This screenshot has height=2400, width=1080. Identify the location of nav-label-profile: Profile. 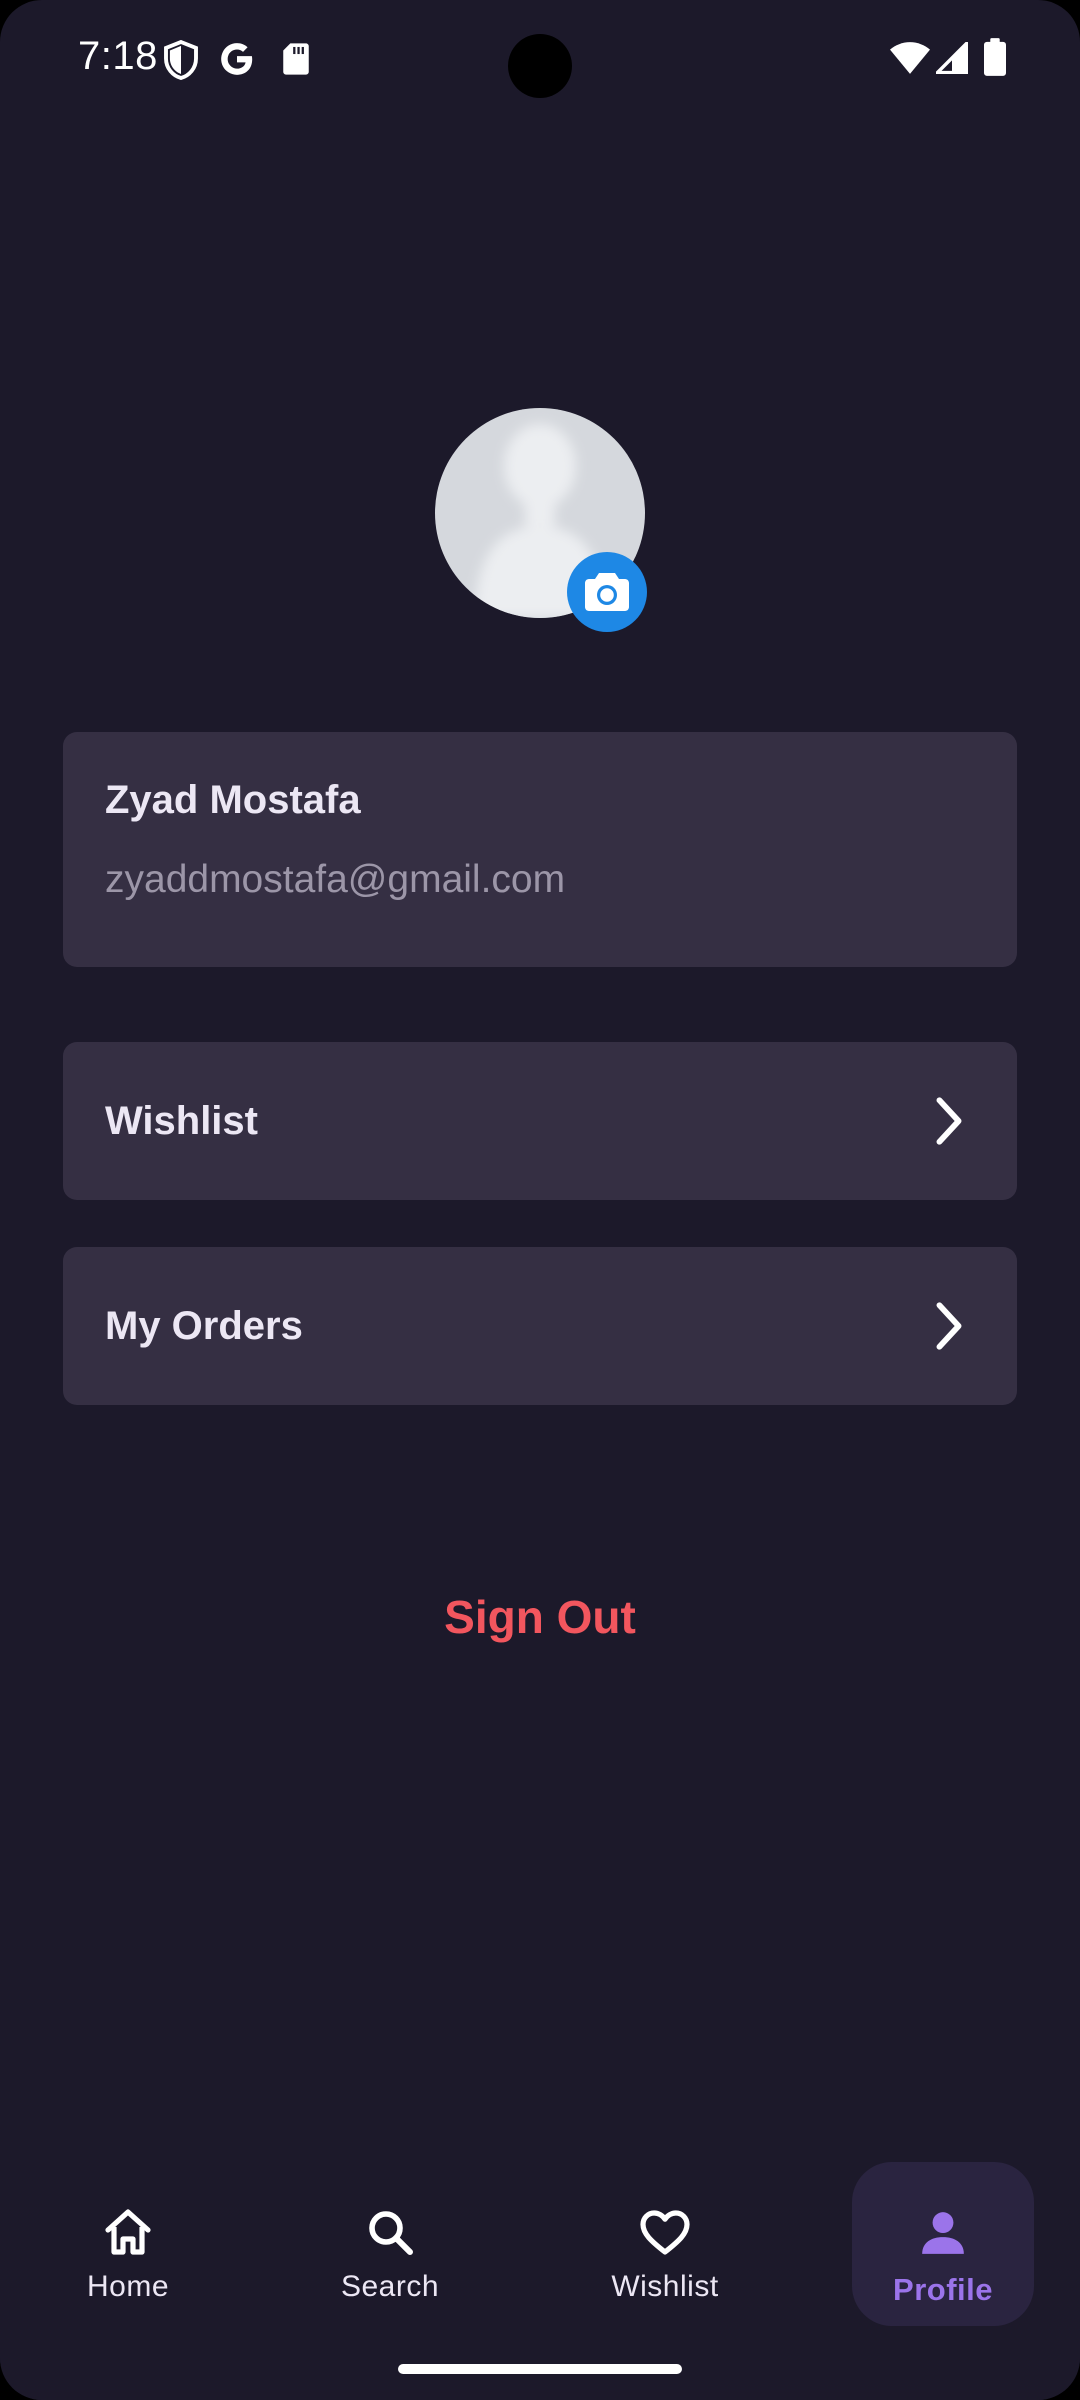
(943, 2289).